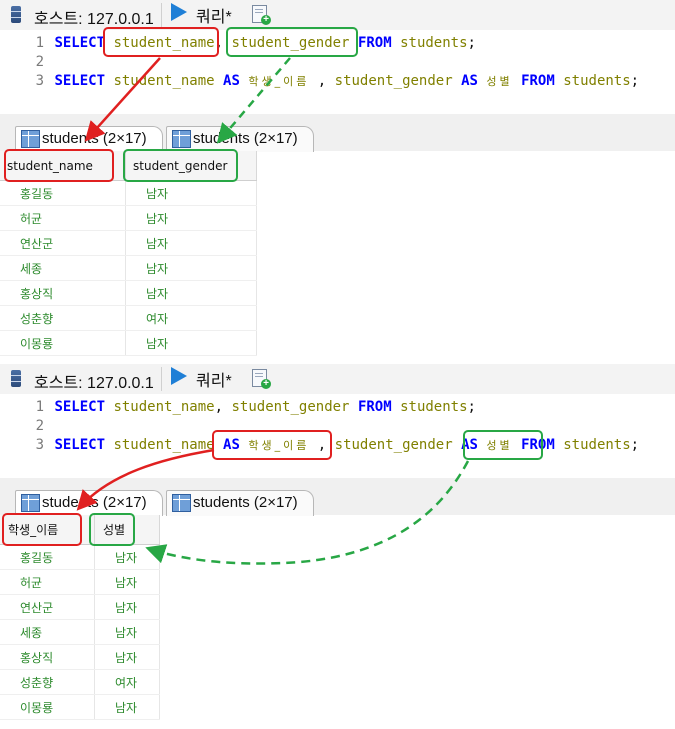 The image size is (675, 729). Describe the element at coordinates (122, 99) in the screenshot. I see `red-arrow` at that location.